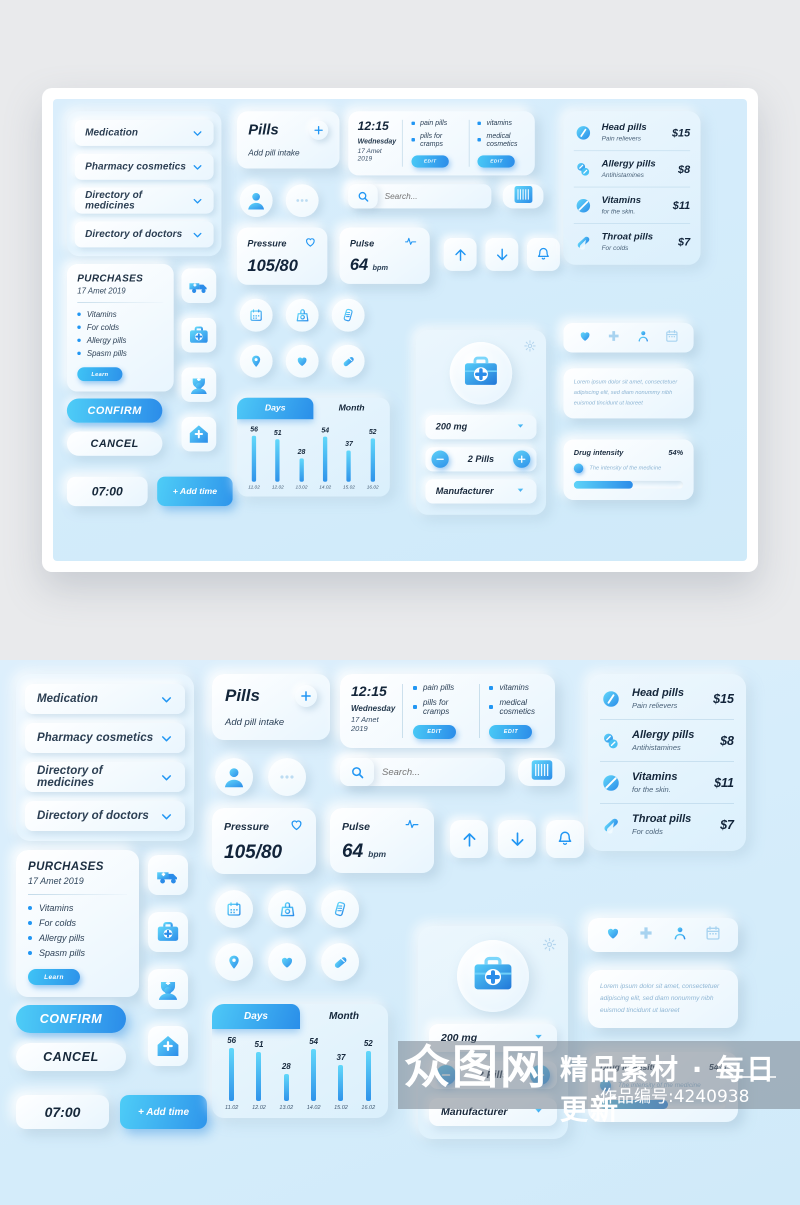 The image size is (800, 1205). Describe the element at coordinates (325, 453) in the screenshot. I see `bar-column: 54` at that location.